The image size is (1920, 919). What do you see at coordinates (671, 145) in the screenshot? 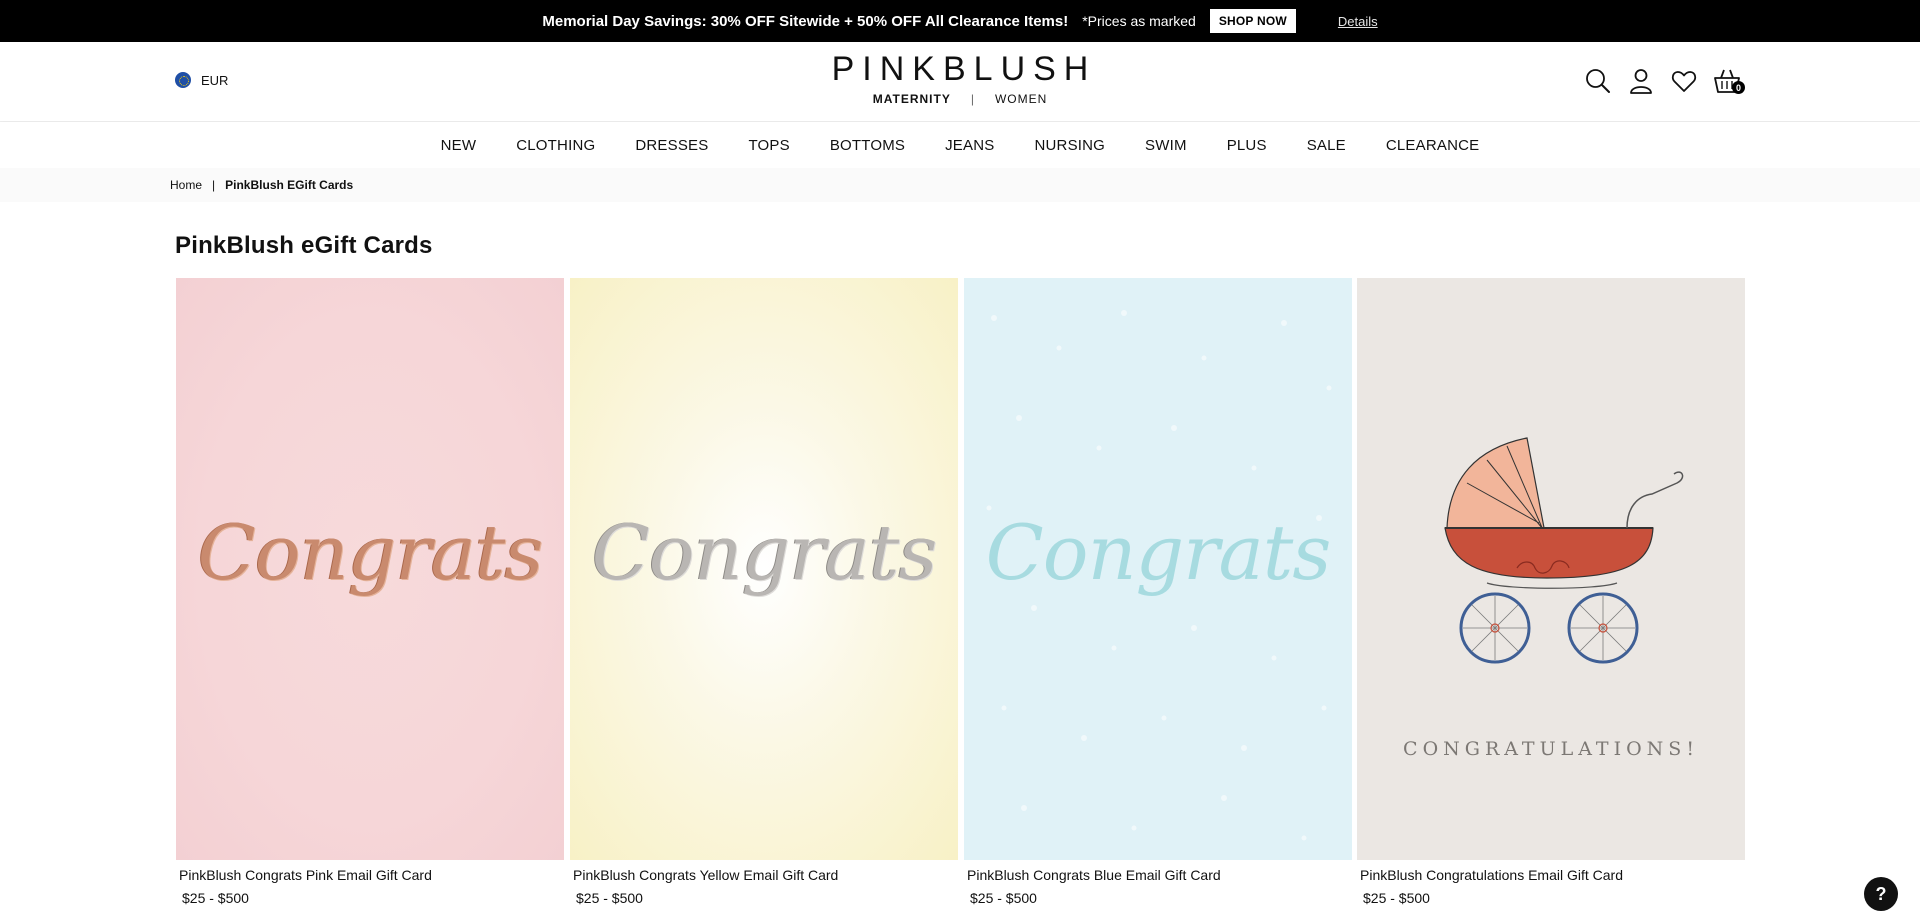
I see `nav-item-dresses: DRESSES` at bounding box center [671, 145].